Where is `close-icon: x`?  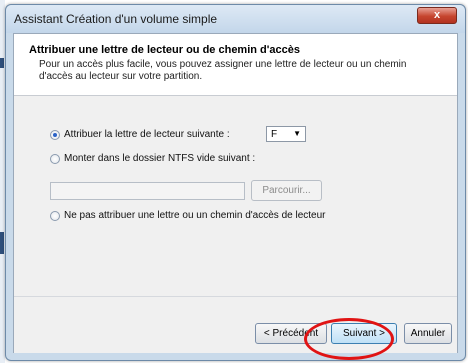
close-icon: x is located at coordinates (437, 15).